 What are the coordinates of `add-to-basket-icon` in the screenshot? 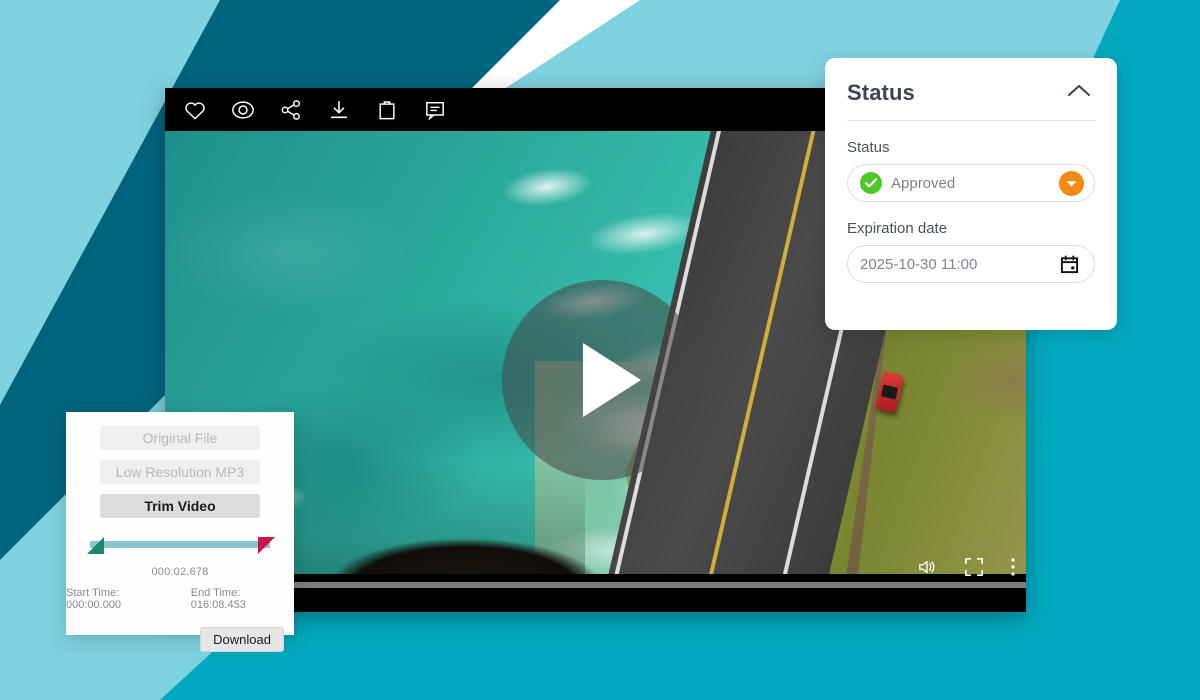 It's located at (387, 110).